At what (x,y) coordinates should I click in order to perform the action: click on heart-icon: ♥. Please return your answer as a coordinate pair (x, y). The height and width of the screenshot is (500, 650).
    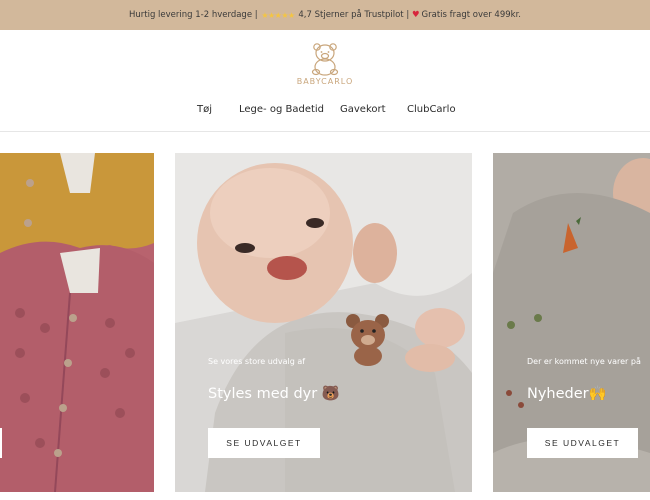
    Looking at the image, I should click on (415, 15).